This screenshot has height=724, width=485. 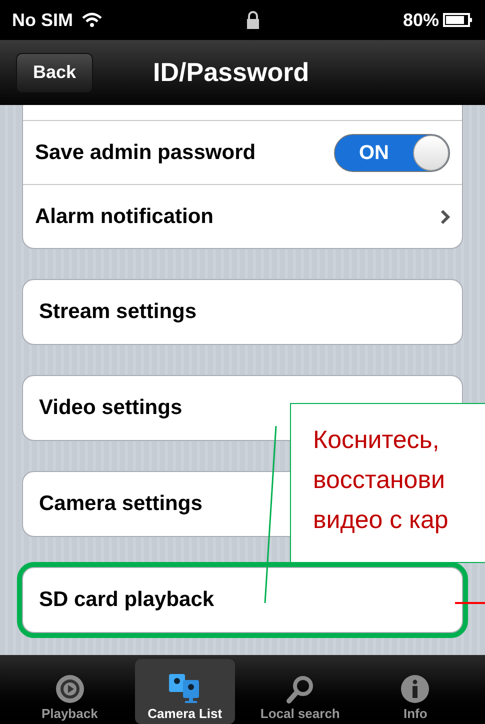 What do you see at coordinates (415, 689) in the screenshot?
I see `info-icon` at bounding box center [415, 689].